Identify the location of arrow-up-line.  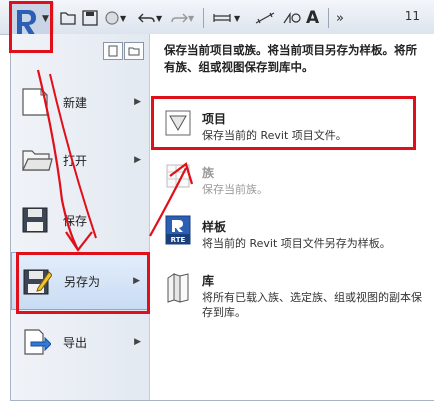
(168, 202).